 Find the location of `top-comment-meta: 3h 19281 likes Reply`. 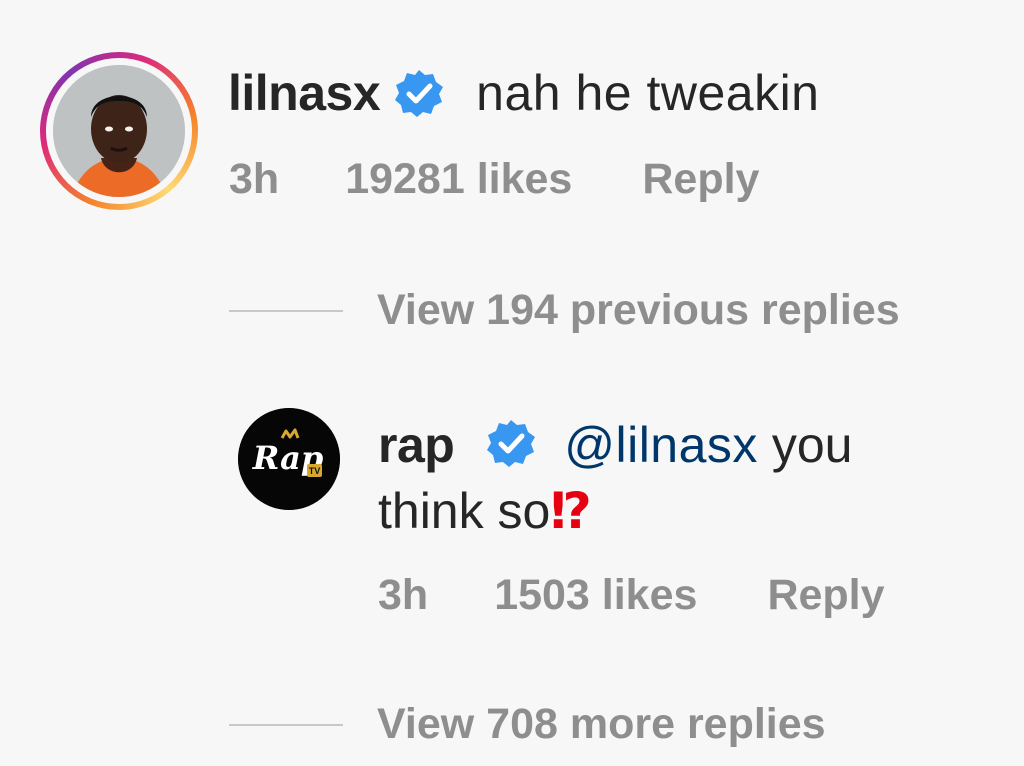

top-comment-meta: 3h 19281 likes Reply is located at coordinates (494, 179).